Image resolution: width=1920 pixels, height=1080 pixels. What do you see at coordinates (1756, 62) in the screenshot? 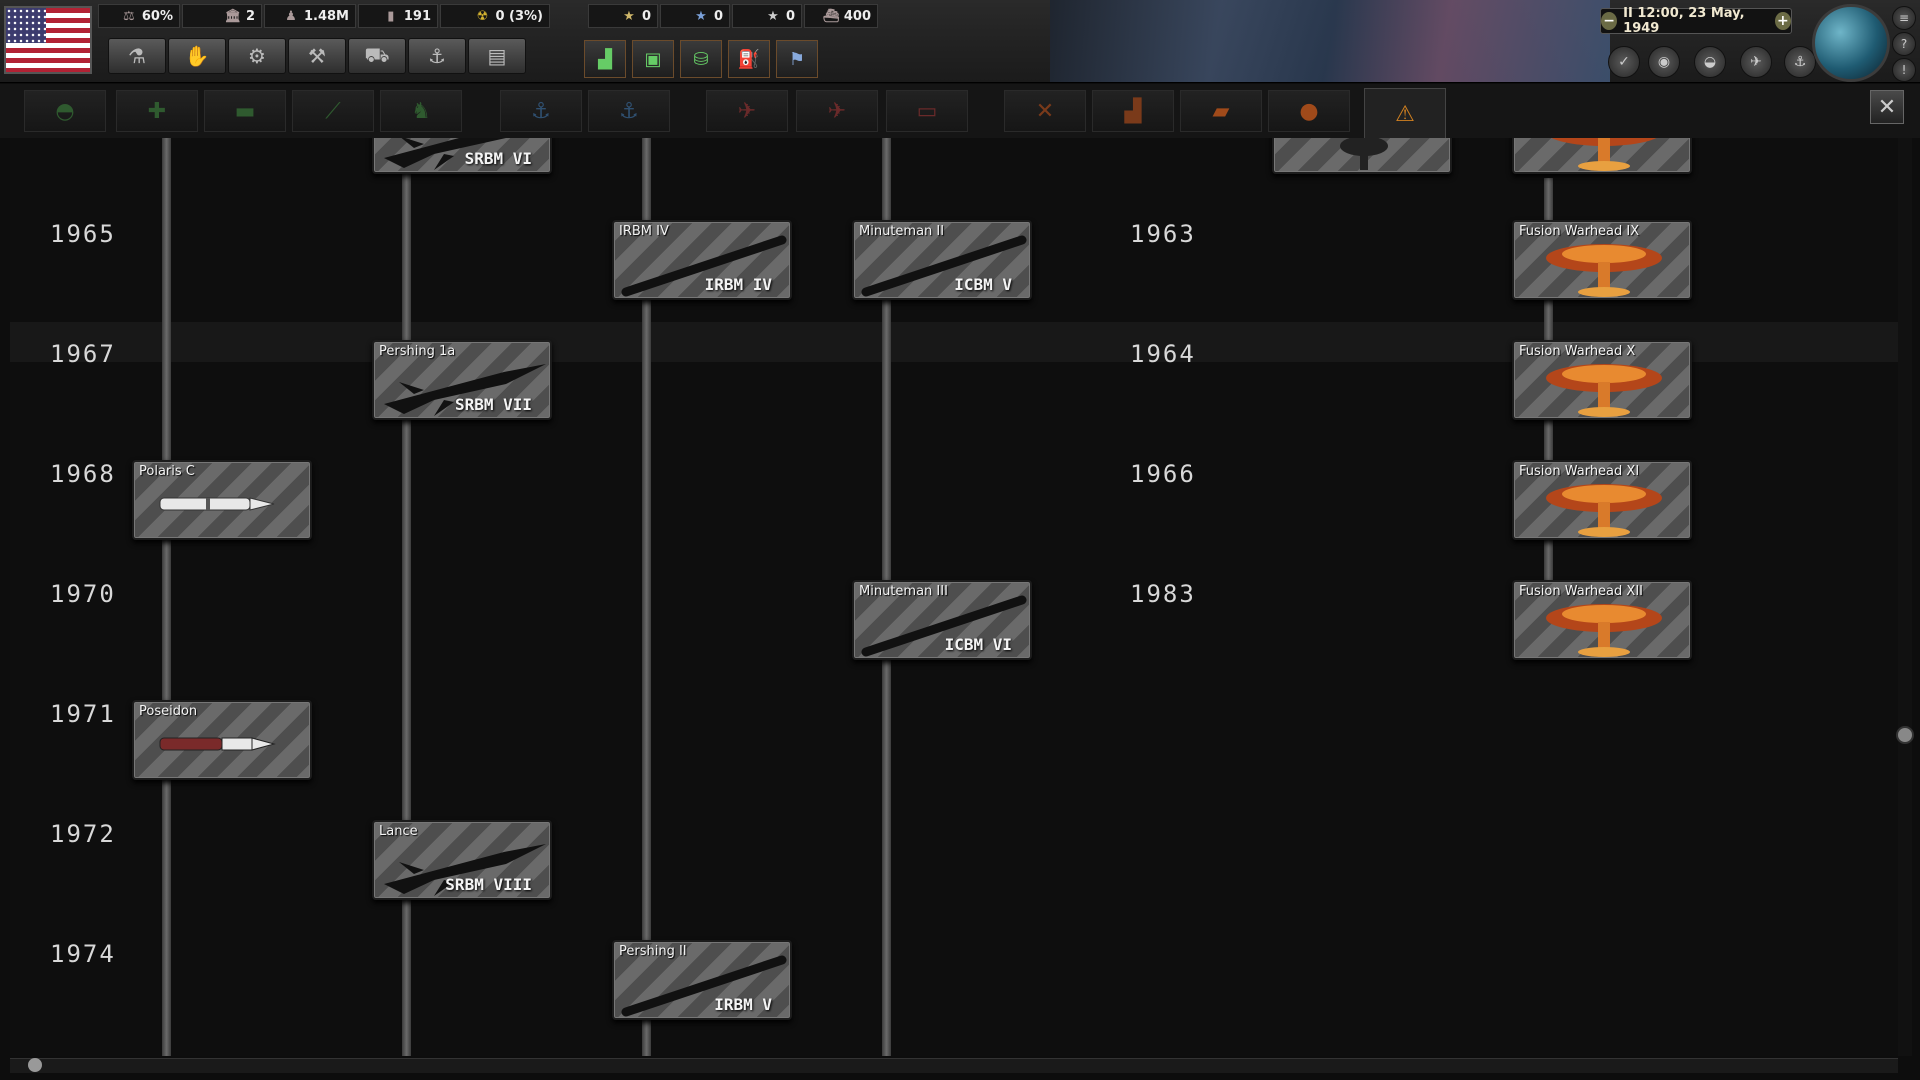
I see `air-overview-button: ✈` at bounding box center [1756, 62].